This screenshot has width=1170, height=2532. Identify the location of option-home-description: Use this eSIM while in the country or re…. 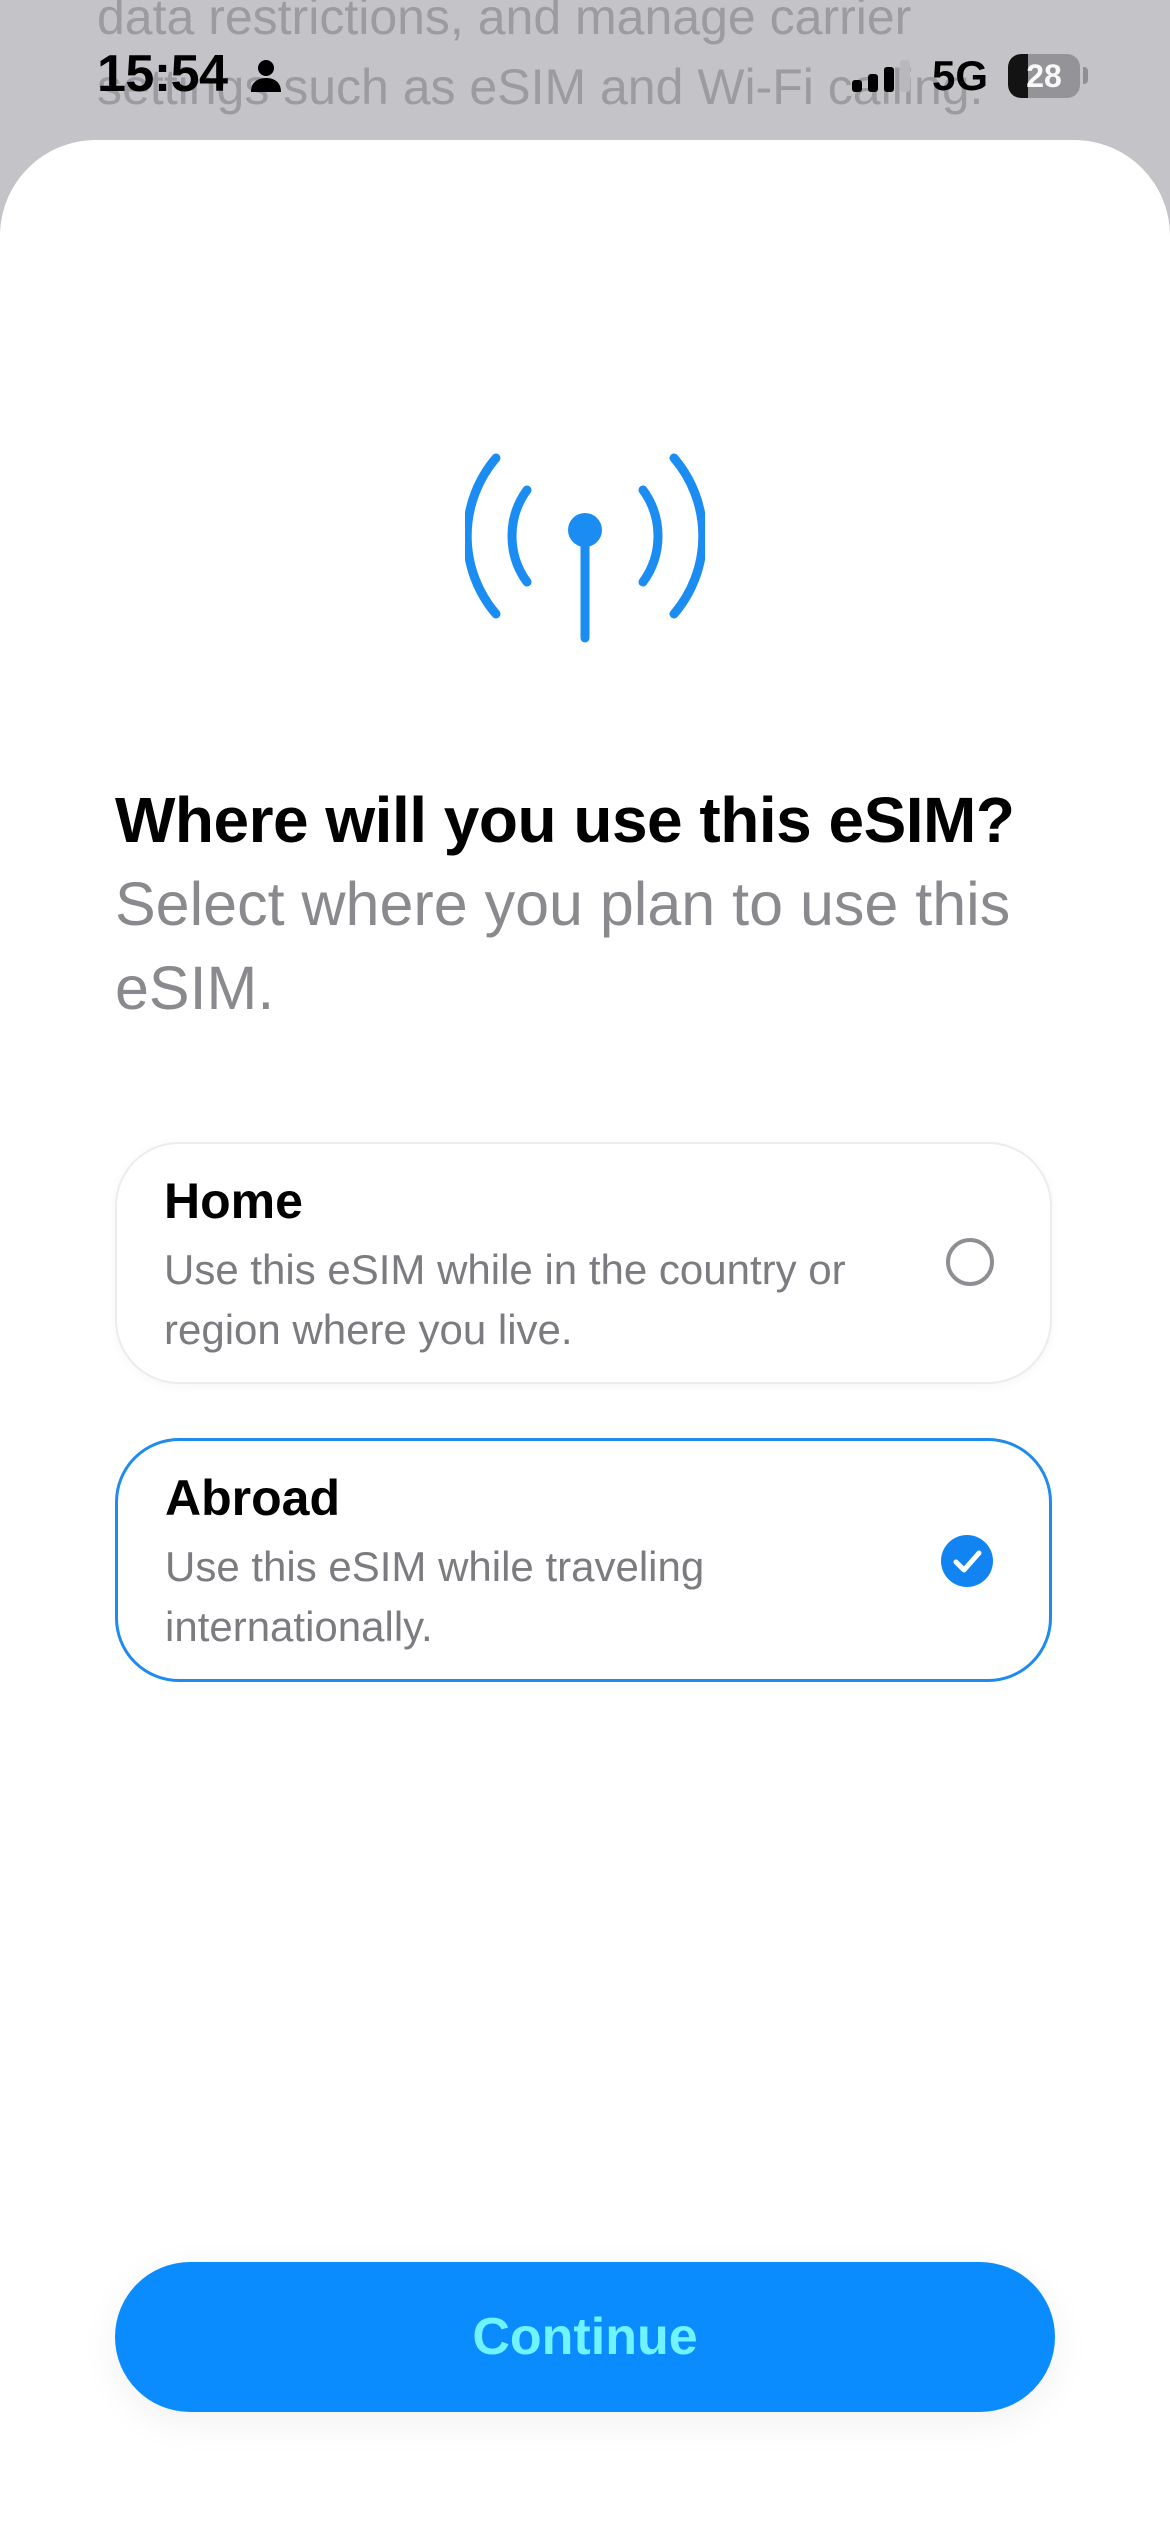
(505, 1299).